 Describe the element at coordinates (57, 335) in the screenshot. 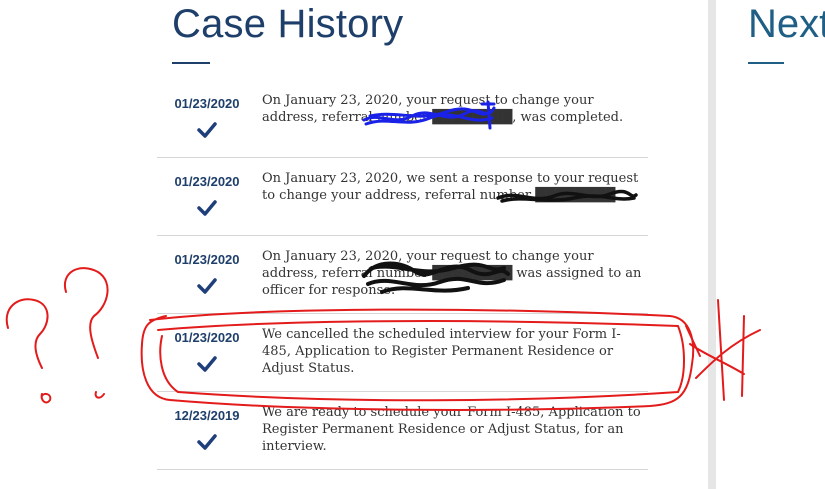

I see `red-question-marks-annotation` at that location.